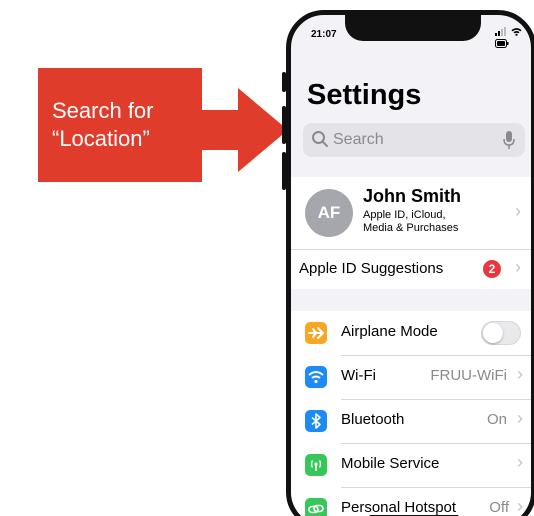  Describe the element at coordinates (316, 421) in the screenshot. I see `bluetooth-icon` at that location.